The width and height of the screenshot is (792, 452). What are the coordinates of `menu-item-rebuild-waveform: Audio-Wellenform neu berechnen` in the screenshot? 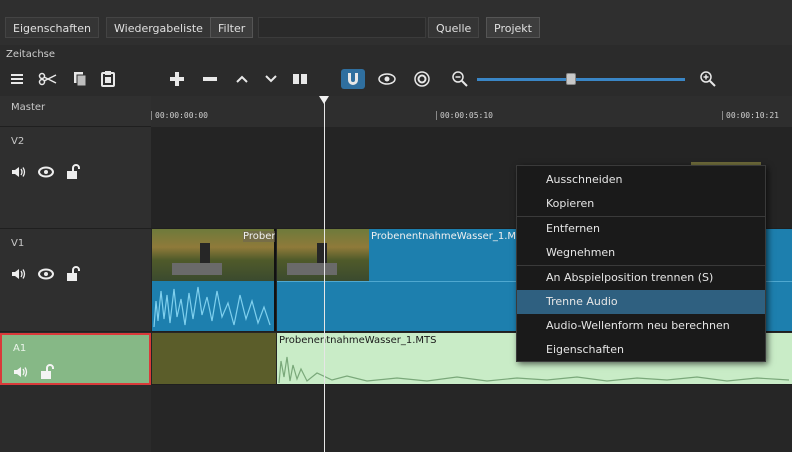 It's located at (641, 326).